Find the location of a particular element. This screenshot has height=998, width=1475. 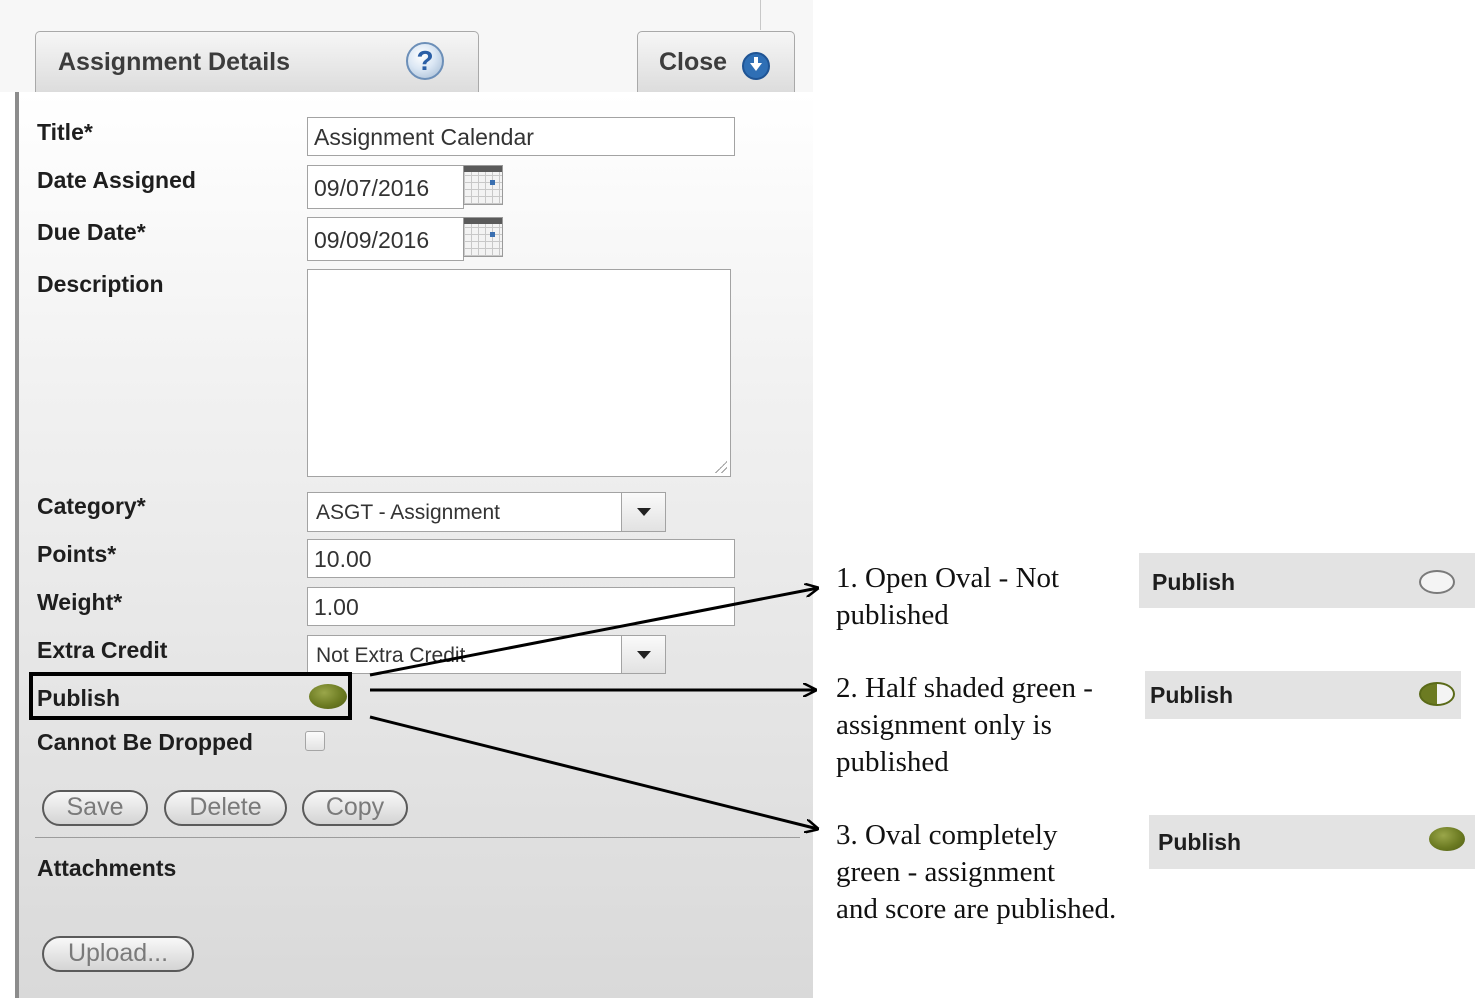

section-divider is located at coordinates (417, 837).